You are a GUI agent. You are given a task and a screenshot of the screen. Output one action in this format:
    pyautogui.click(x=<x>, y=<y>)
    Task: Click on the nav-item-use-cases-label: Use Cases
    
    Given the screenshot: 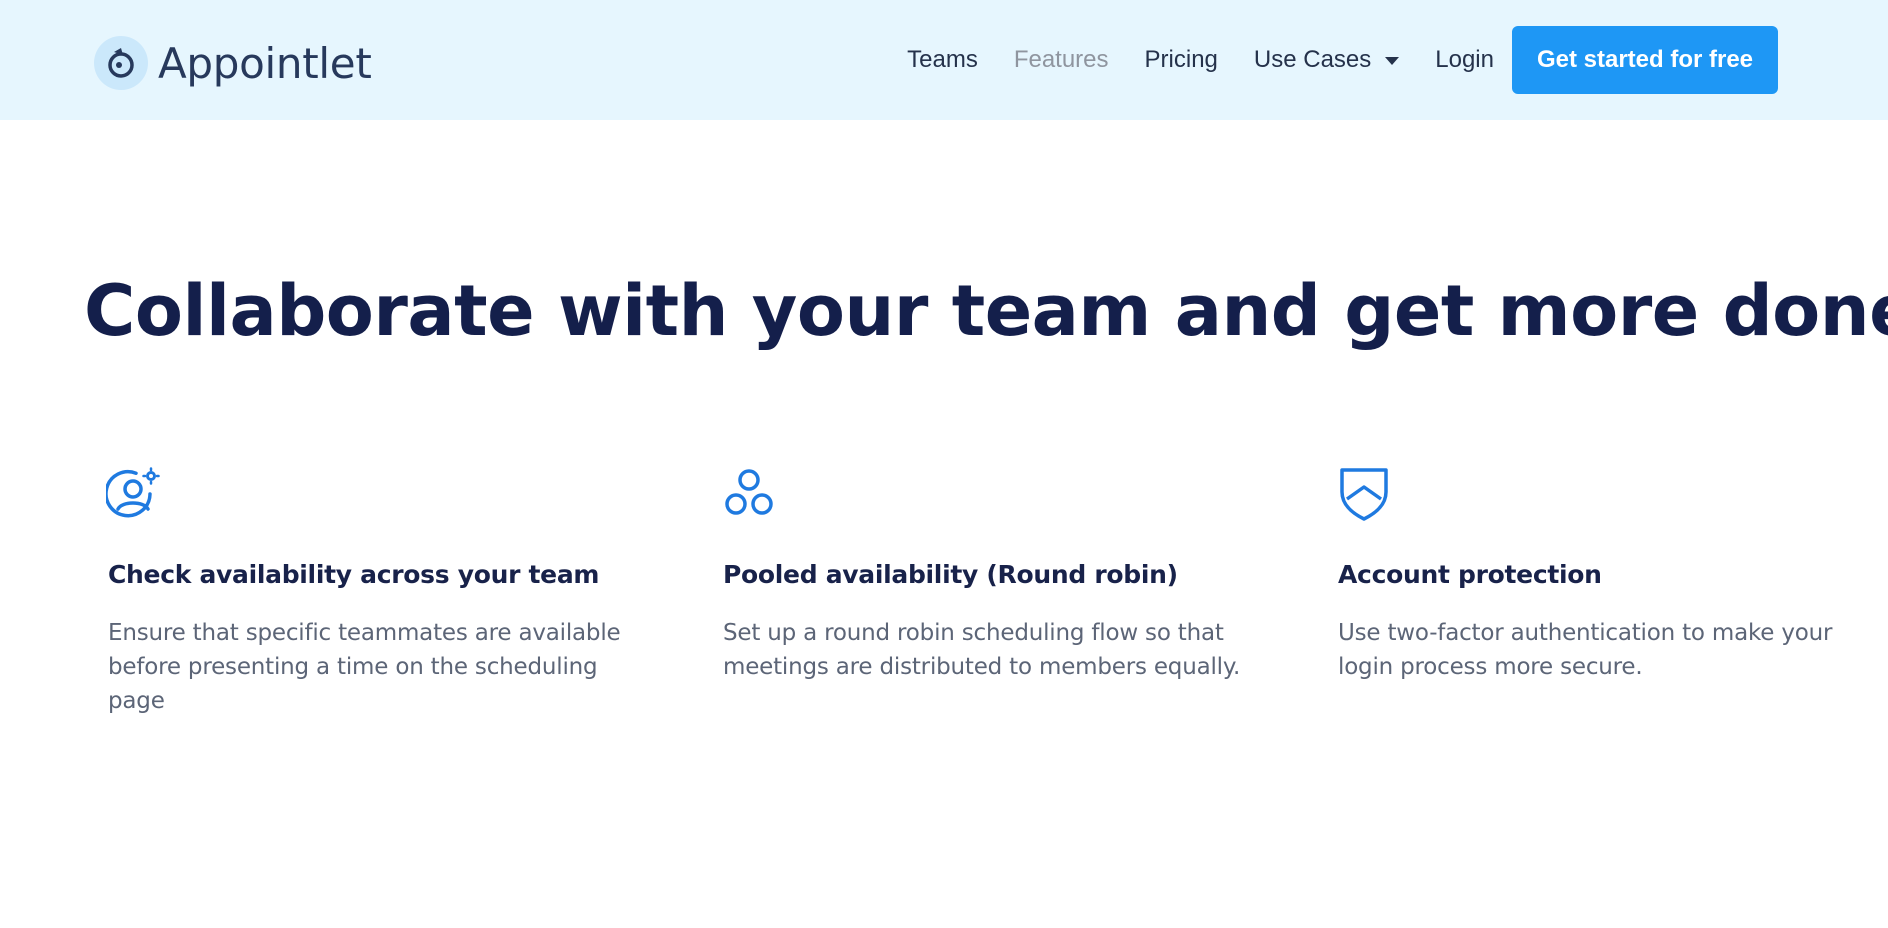 What is the action you would take?
    pyautogui.click(x=1312, y=59)
    